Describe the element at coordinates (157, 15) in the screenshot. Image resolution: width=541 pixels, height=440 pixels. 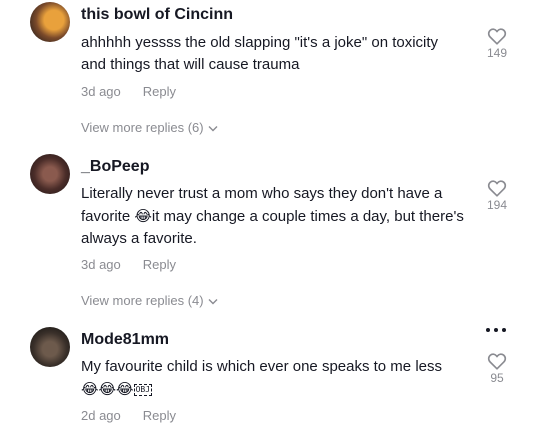
I see `username: this bowl of Cincinn` at that location.